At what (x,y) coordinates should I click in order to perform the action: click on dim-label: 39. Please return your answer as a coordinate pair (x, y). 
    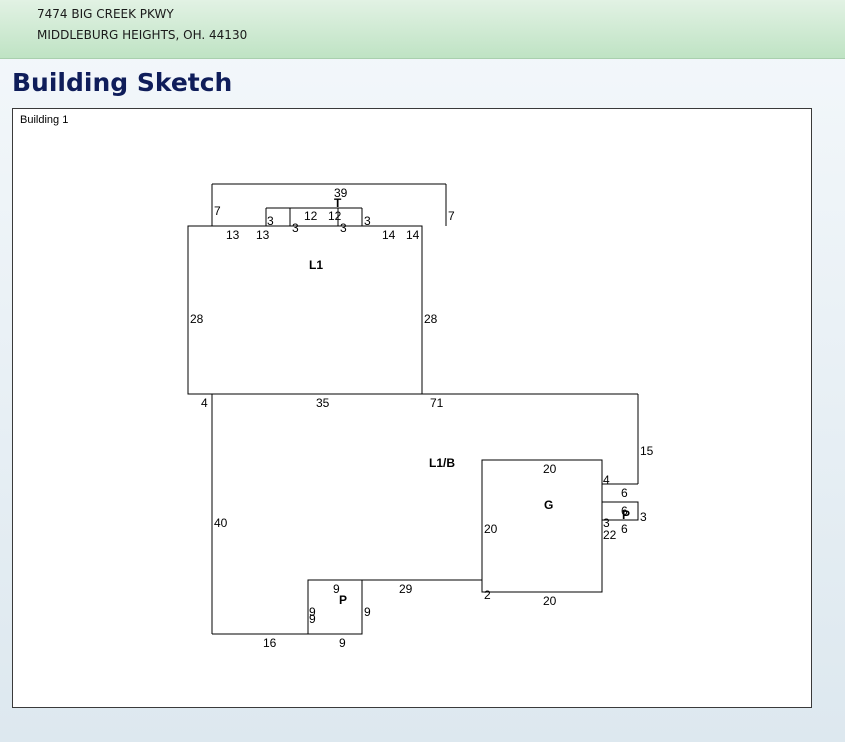
    Looking at the image, I should click on (341, 193).